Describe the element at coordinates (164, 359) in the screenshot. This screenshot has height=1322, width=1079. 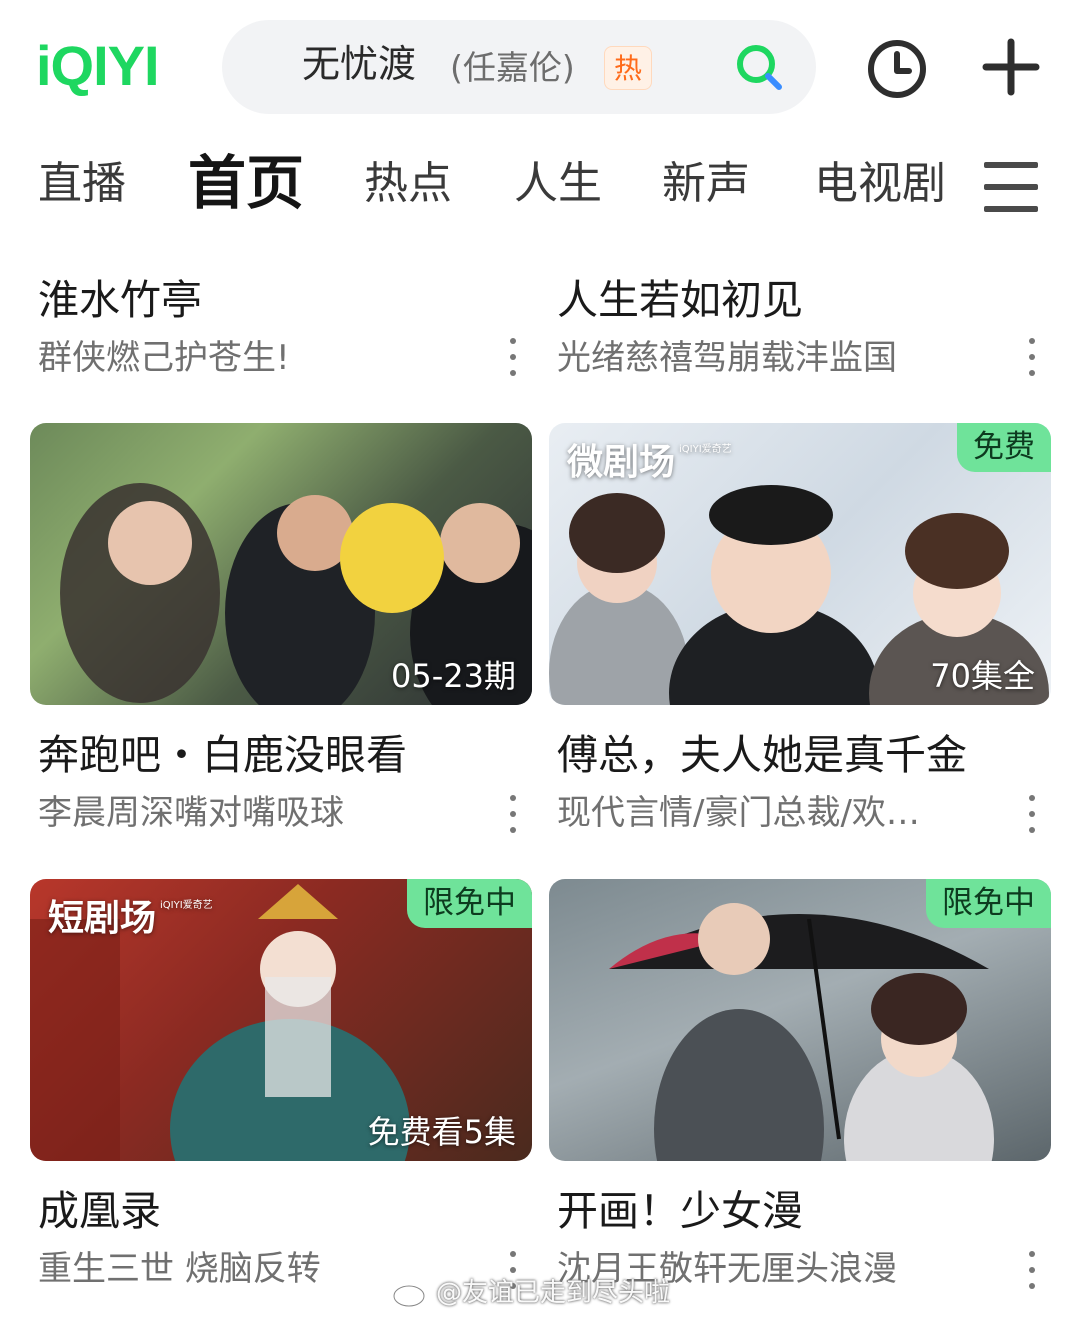
I see `item-subtitle: 群侠燃己护苍生!` at that location.